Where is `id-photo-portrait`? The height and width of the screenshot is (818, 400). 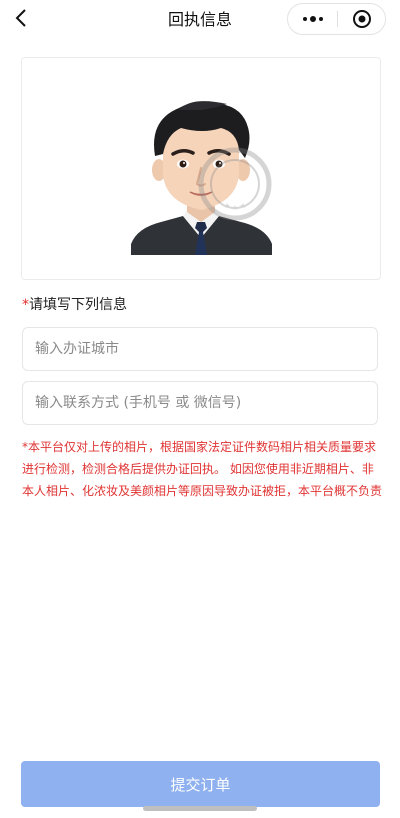
id-photo-portrait is located at coordinates (201, 178).